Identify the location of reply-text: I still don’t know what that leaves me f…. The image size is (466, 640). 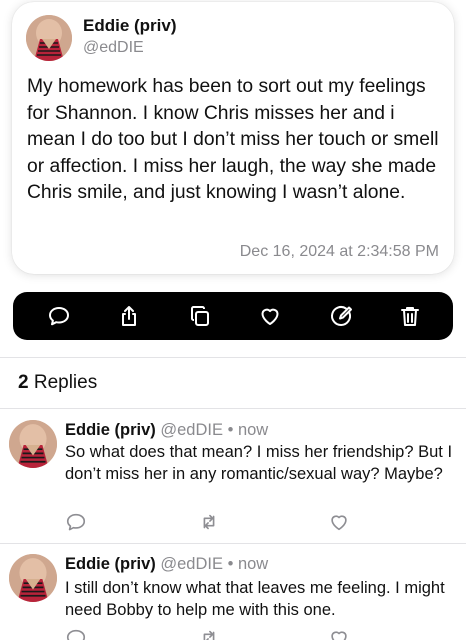
(255, 599).